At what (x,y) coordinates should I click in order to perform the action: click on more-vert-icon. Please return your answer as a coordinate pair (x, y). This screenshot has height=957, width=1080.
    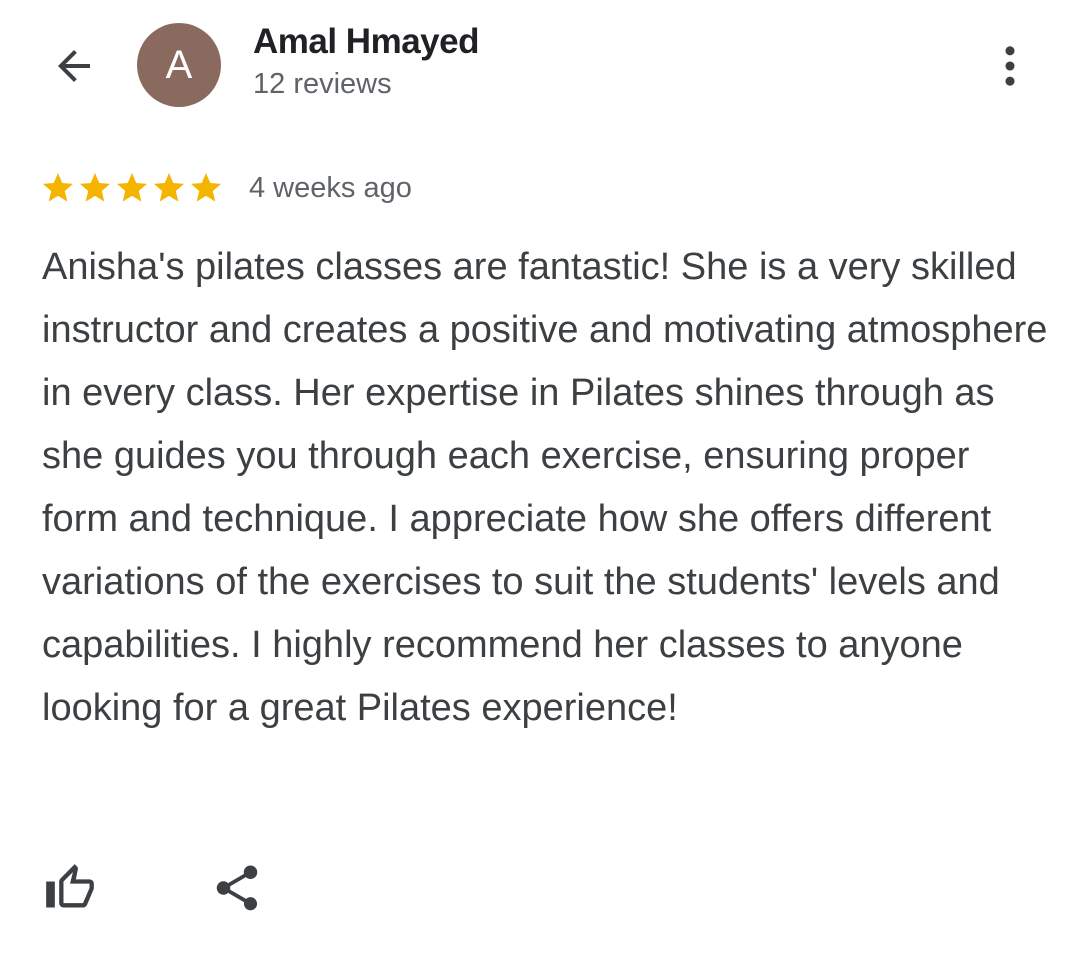
    Looking at the image, I should click on (1010, 66).